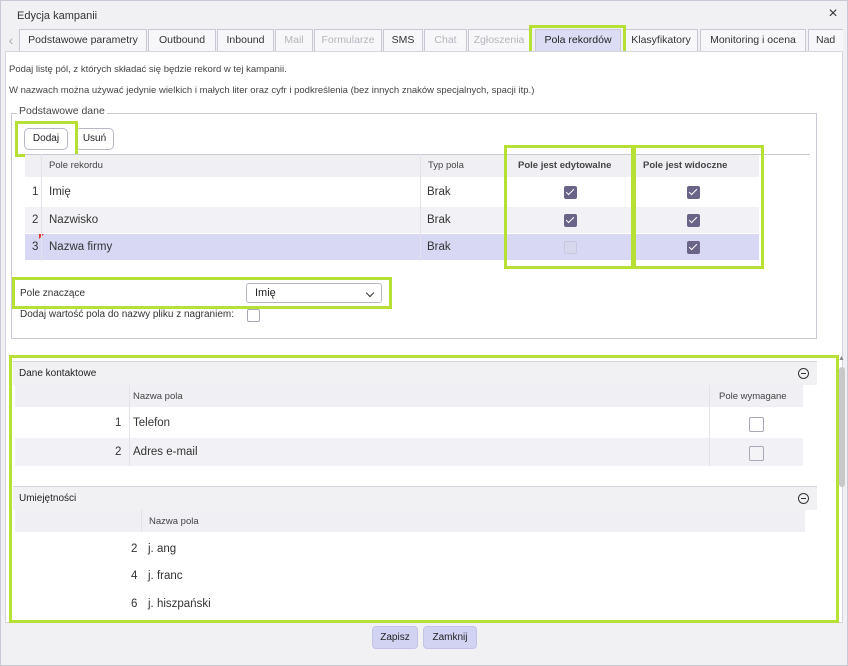 The image size is (848, 666). Describe the element at coordinates (182, 40) in the screenshot. I see `tab-outbound: Outbound` at that location.